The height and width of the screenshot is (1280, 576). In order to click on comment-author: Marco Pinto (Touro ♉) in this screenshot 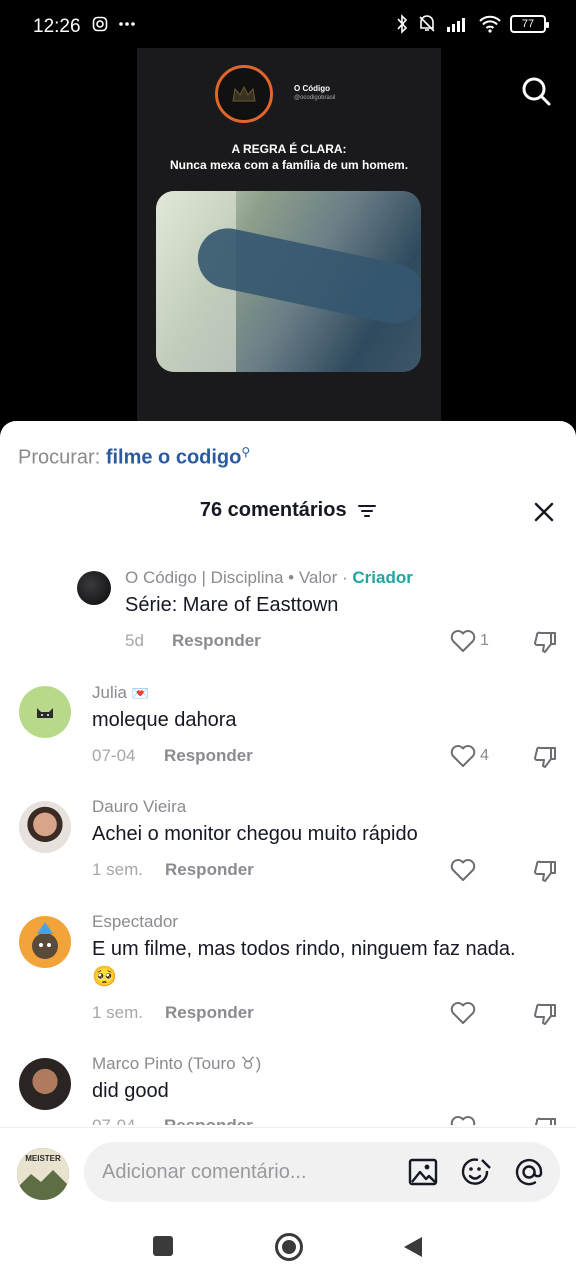, I will do `click(176, 1064)`.